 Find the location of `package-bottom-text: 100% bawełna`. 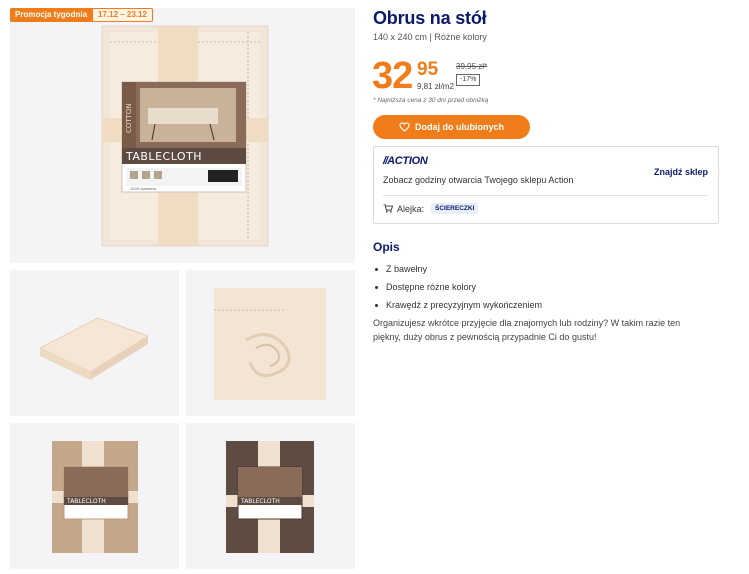

package-bottom-text: 100% bawełna is located at coordinates (143, 189).